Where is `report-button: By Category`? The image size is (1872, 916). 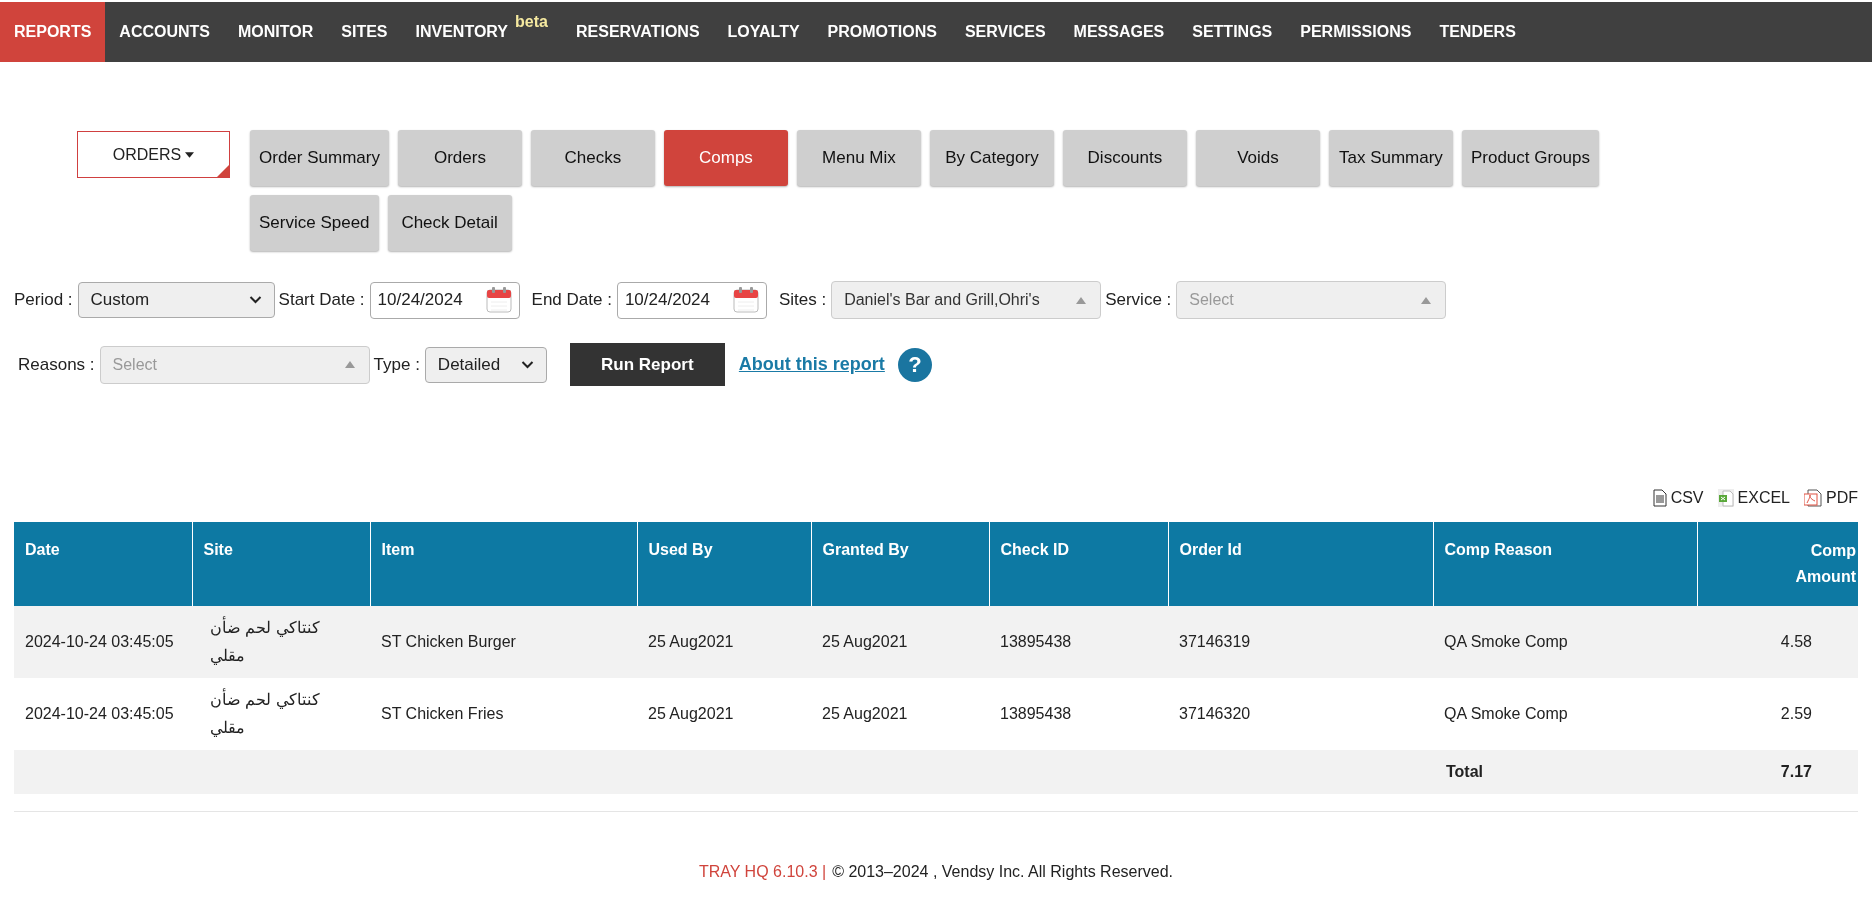
report-button: By Category is located at coordinates (991, 158).